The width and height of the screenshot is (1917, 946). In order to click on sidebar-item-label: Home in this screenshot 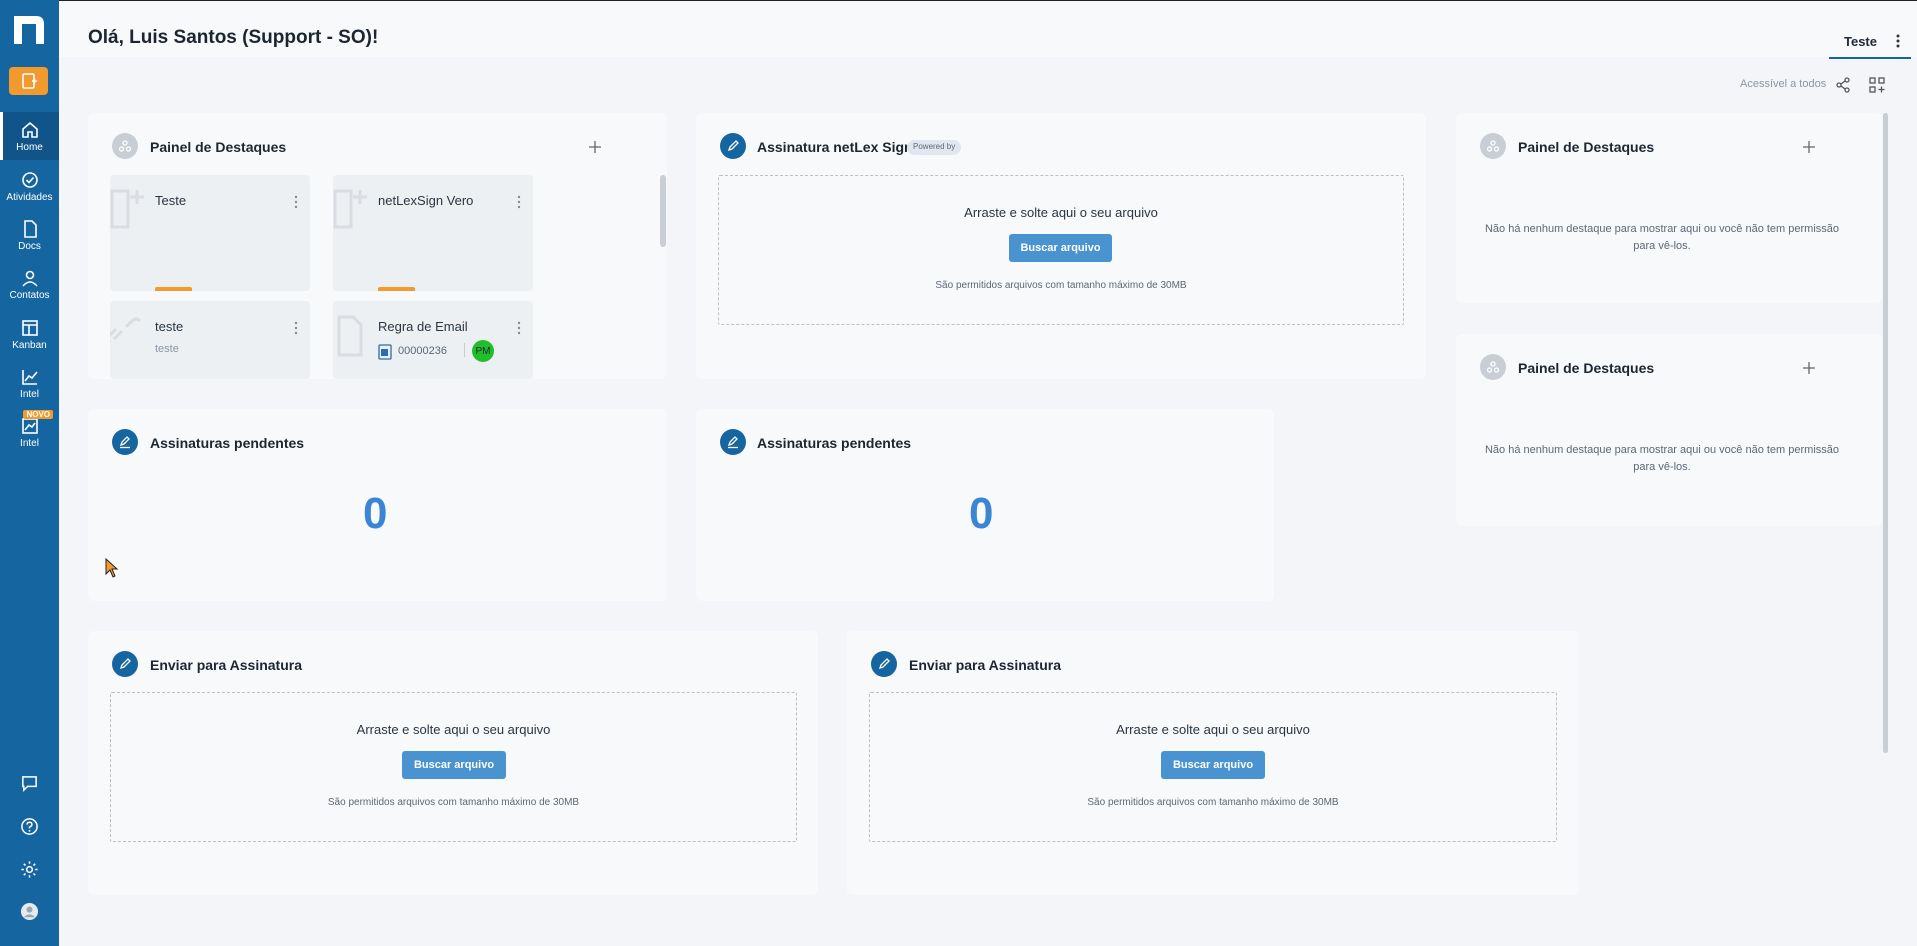, I will do `click(29, 147)`.